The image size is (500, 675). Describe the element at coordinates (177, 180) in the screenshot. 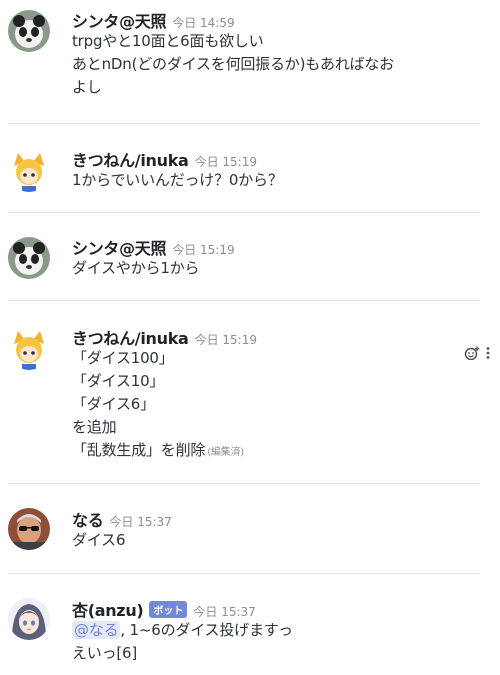

I see `message-line: 1からでいいんだっけ？0から？` at that location.